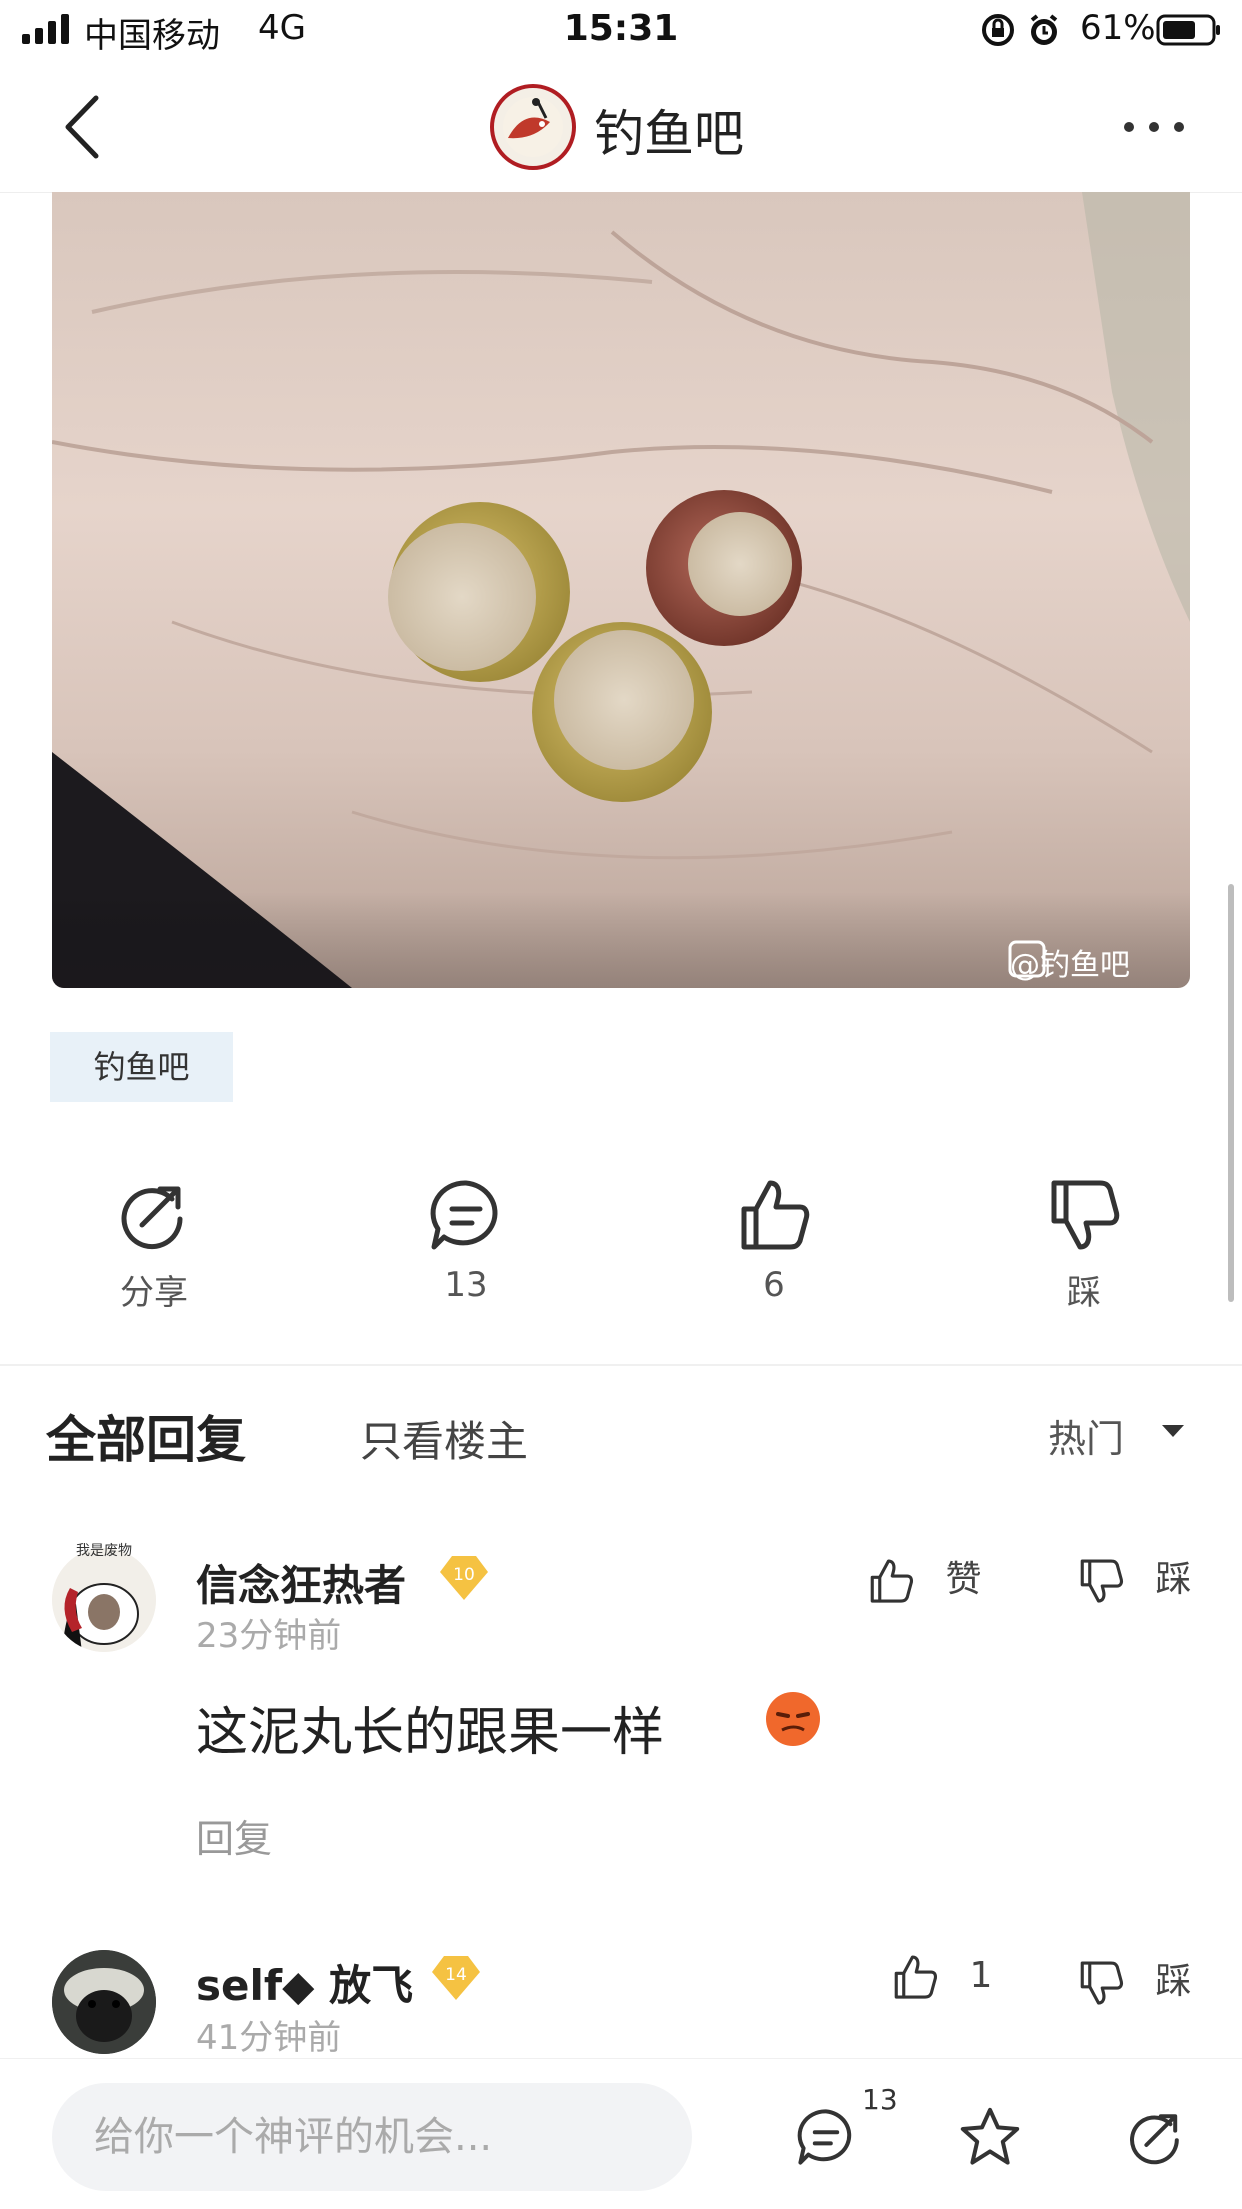 Image resolution: width=1242 pixels, height=2209 pixels. What do you see at coordinates (234, 1835) in the screenshot?
I see `reply-link: 回复` at bounding box center [234, 1835].